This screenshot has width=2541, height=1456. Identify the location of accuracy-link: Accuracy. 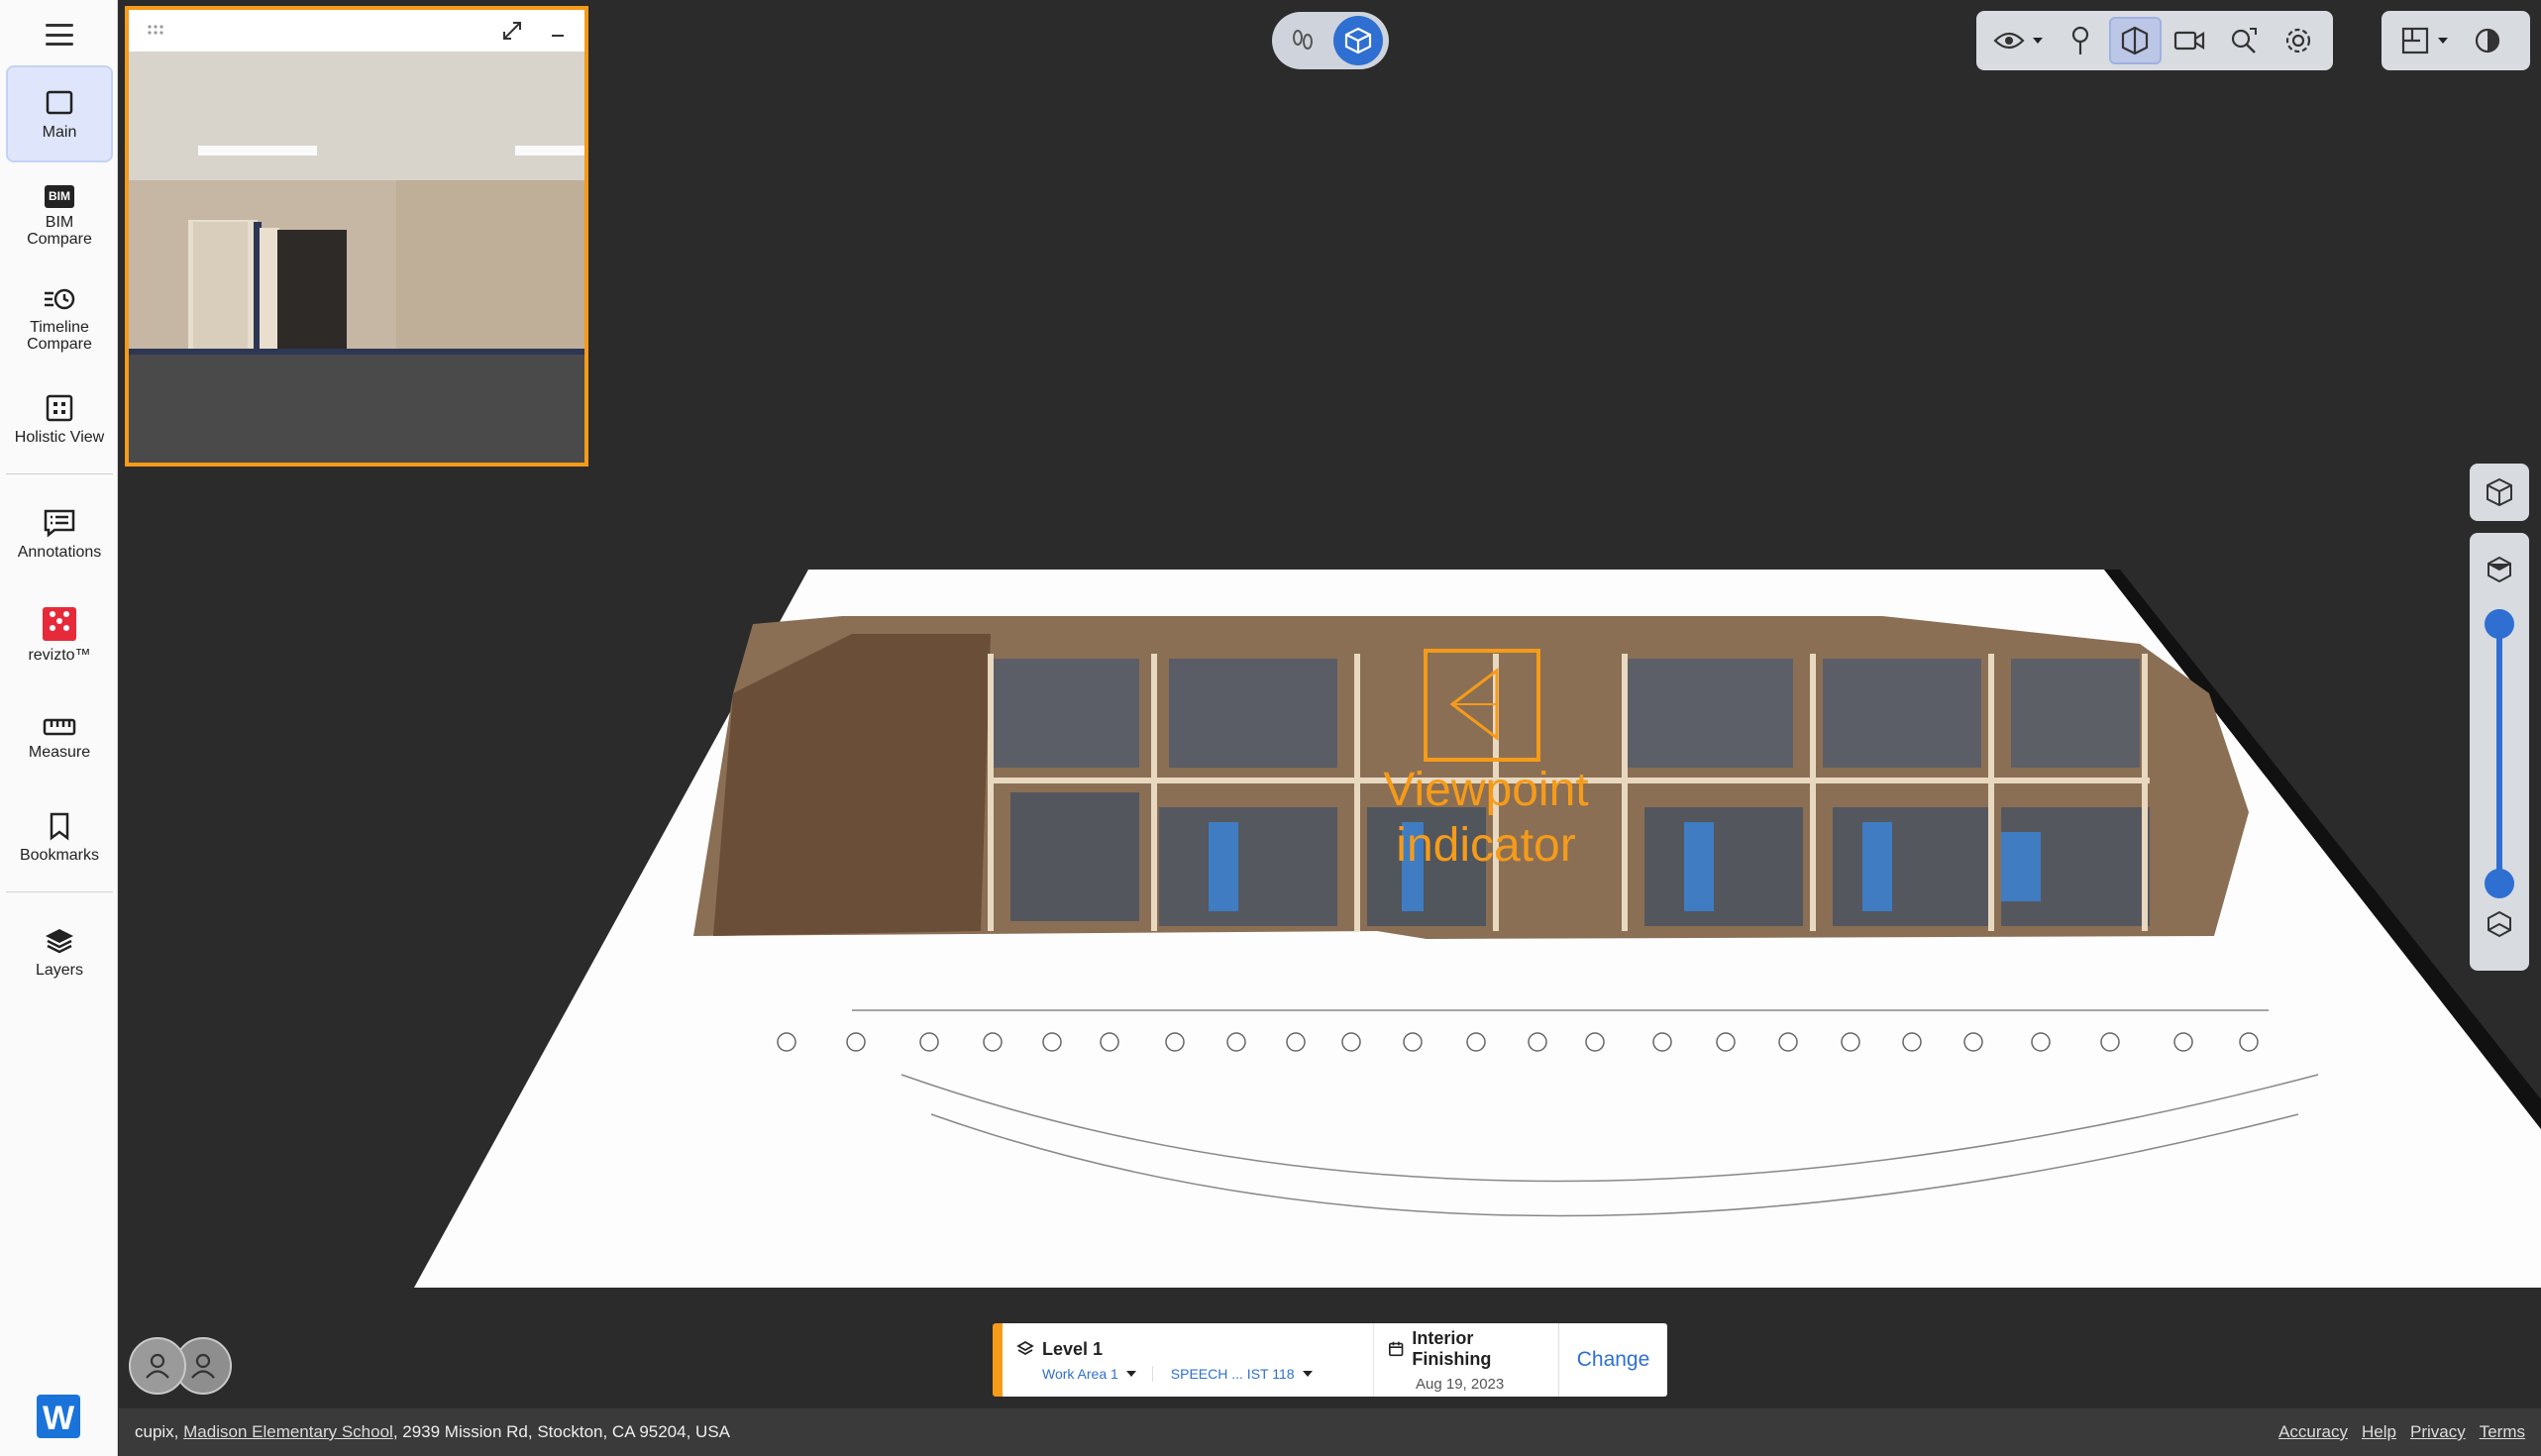
(2313, 1432).